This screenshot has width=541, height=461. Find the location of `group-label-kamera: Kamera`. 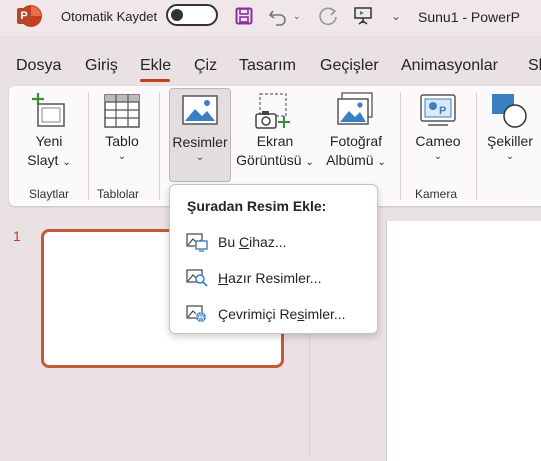

group-label-kamera: Kamera is located at coordinates (436, 194).